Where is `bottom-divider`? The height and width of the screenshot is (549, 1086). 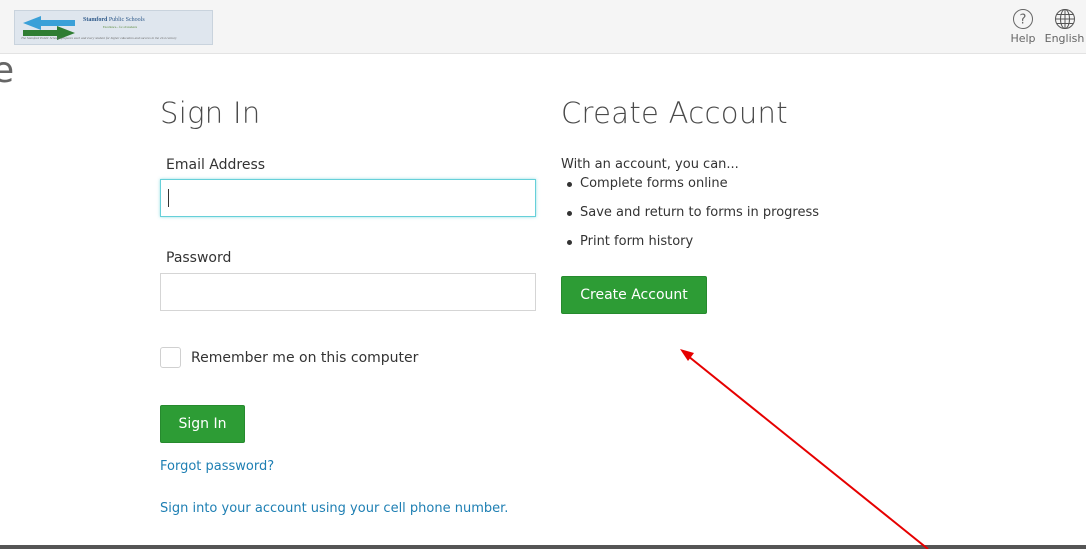 bottom-divider is located at coordinates (543, 547).